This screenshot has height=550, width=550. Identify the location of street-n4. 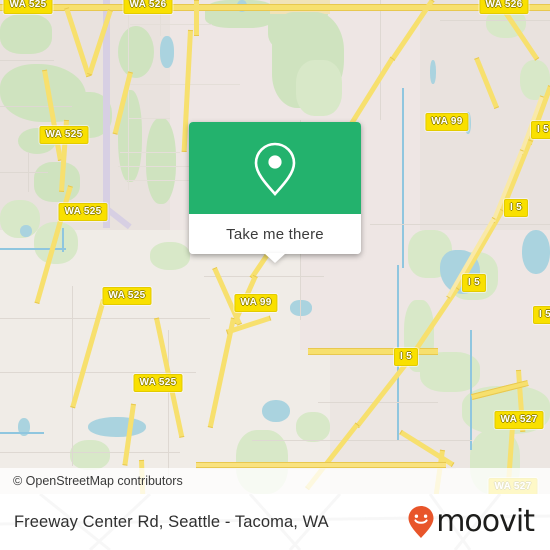
(150, 152).